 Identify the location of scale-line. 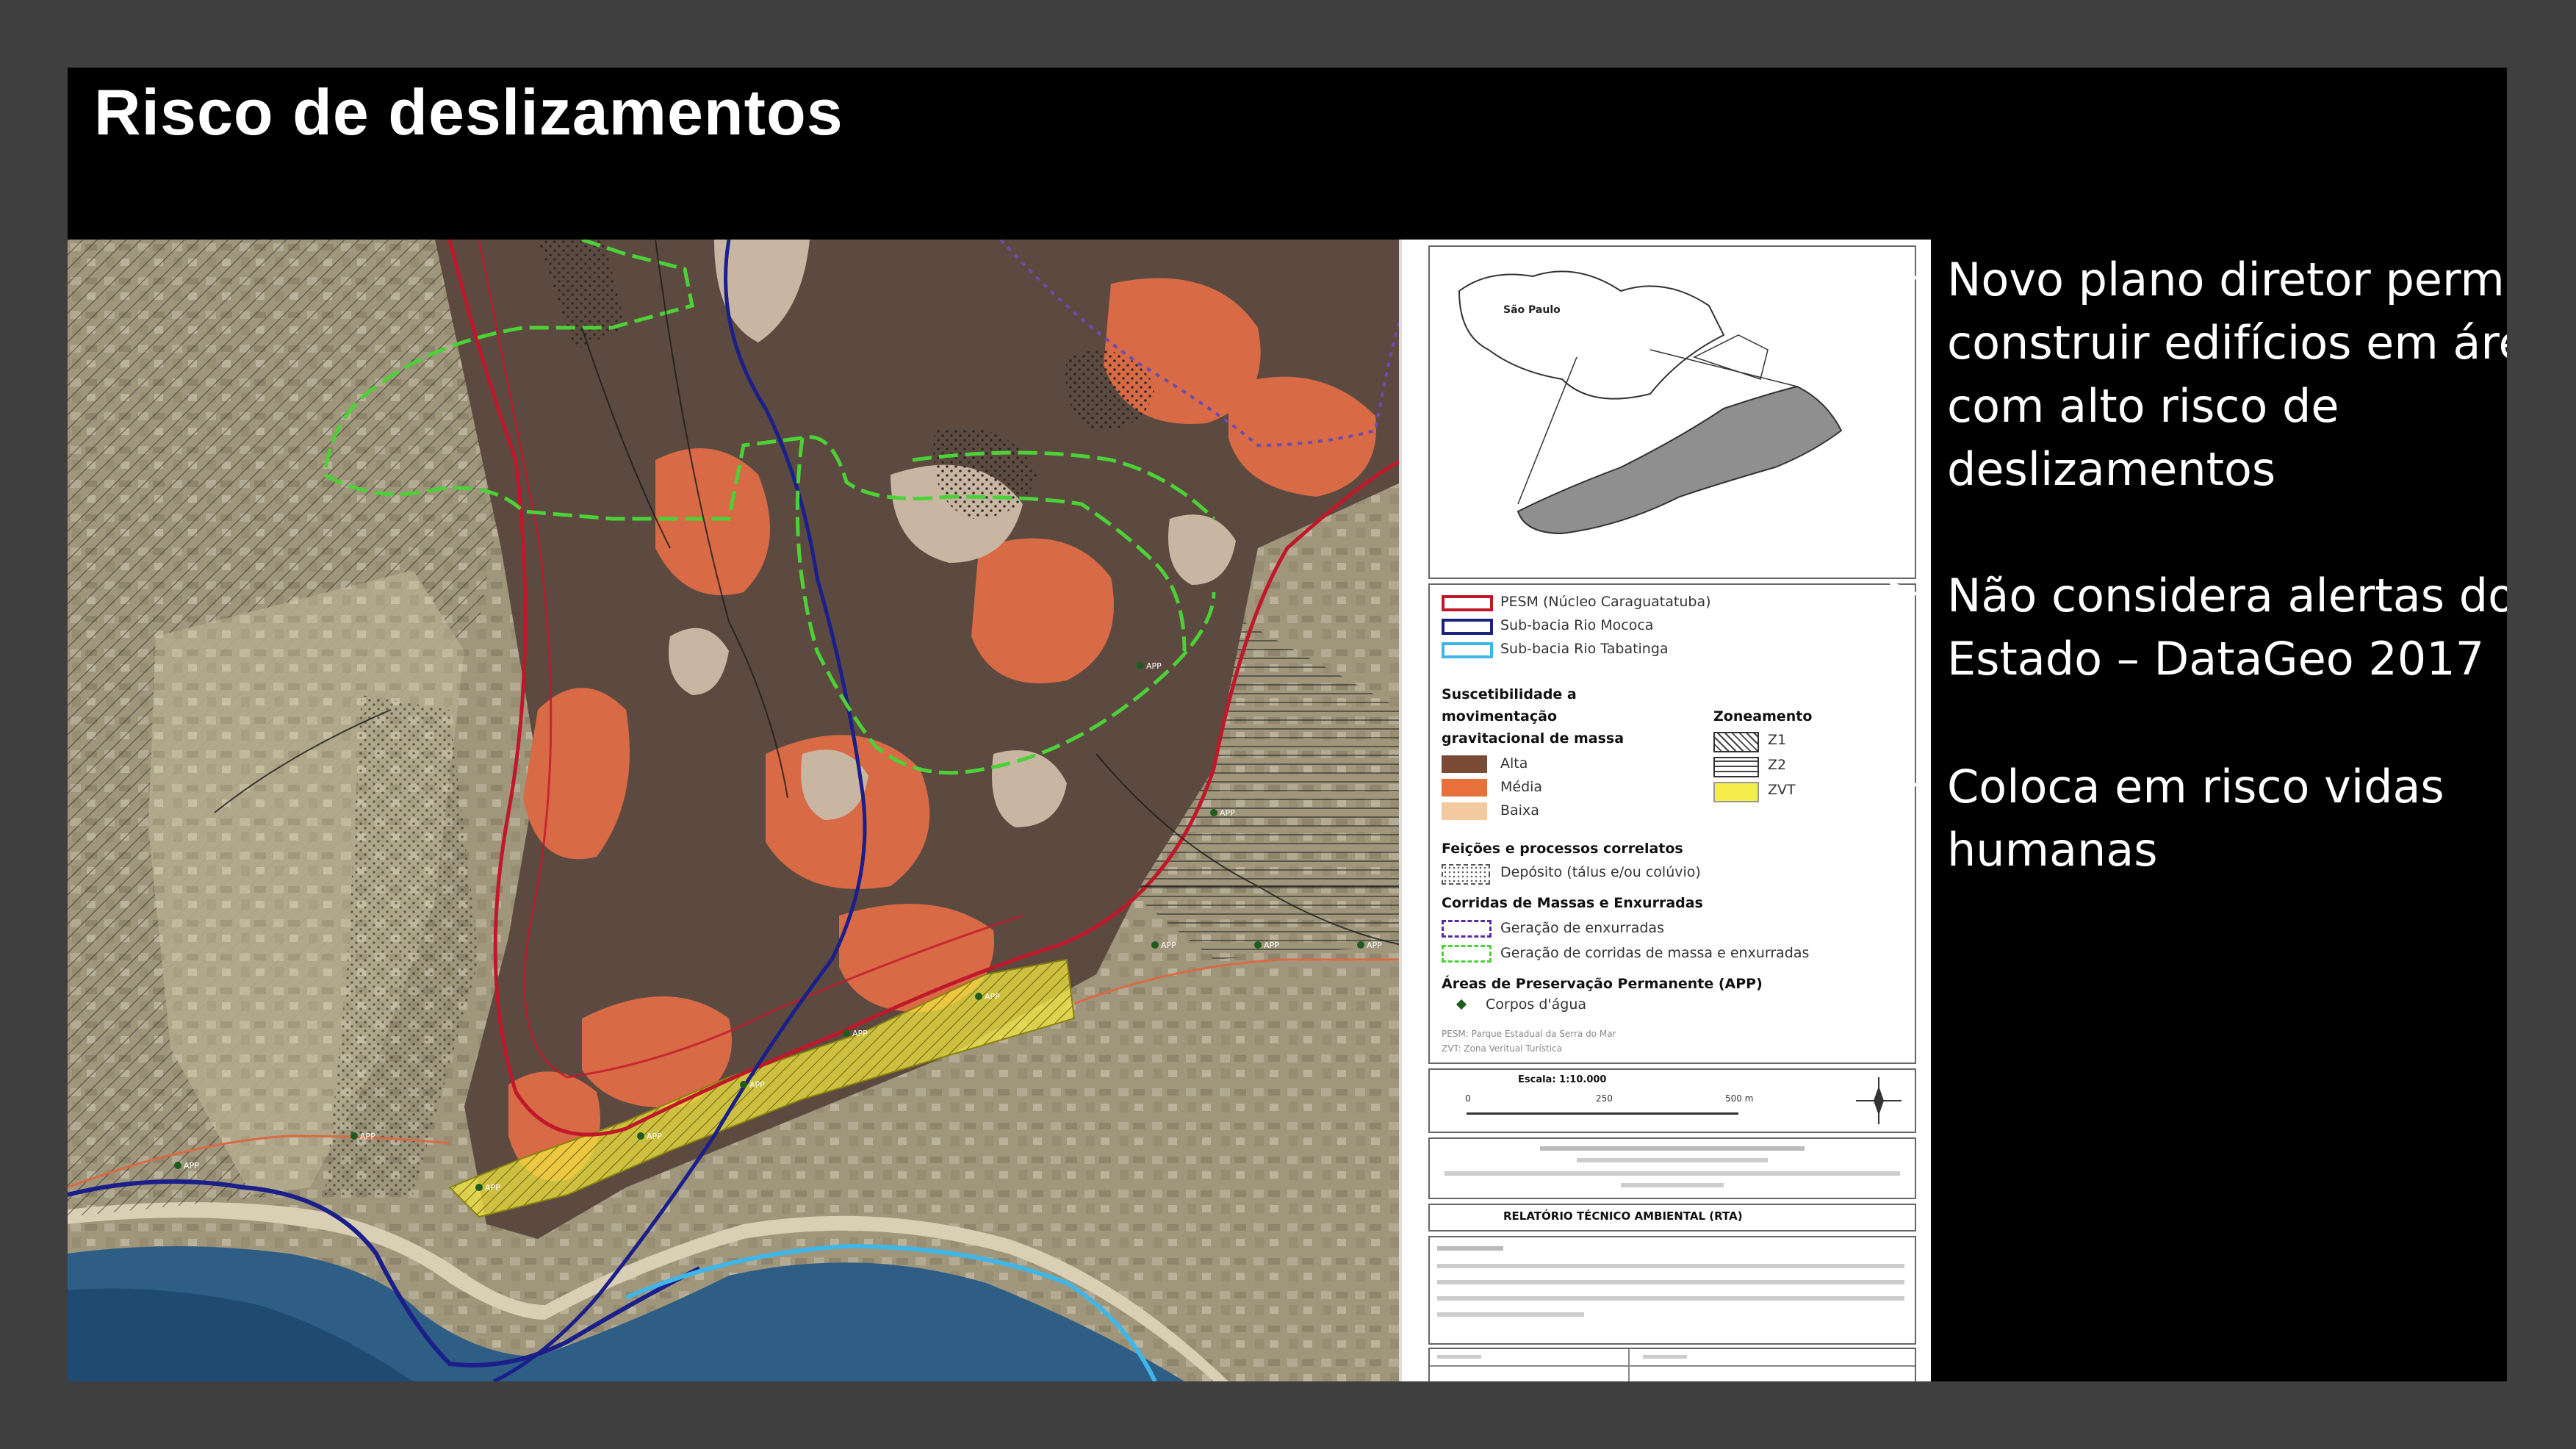
(1602, 1113).